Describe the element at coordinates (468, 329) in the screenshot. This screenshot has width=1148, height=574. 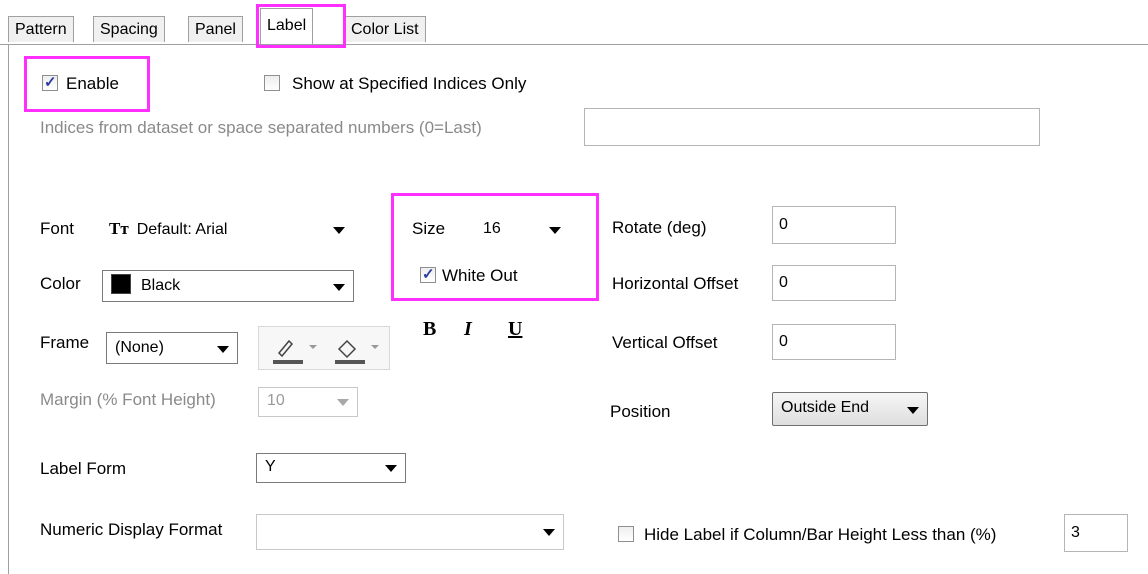
I see `italic-button: I` at that location.